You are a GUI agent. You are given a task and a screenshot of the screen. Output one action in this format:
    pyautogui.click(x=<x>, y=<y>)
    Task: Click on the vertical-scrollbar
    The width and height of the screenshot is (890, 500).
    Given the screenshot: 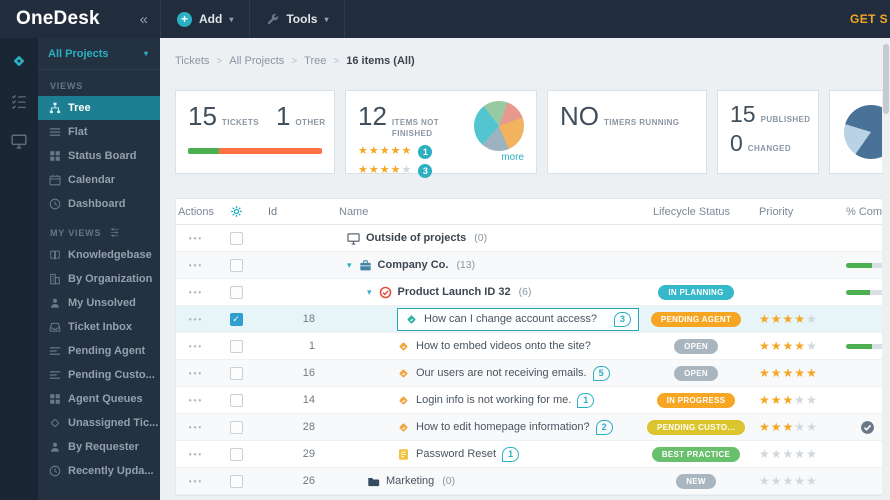 What is the action you would take?
    pyautogui.click(x=886, y=269)
    